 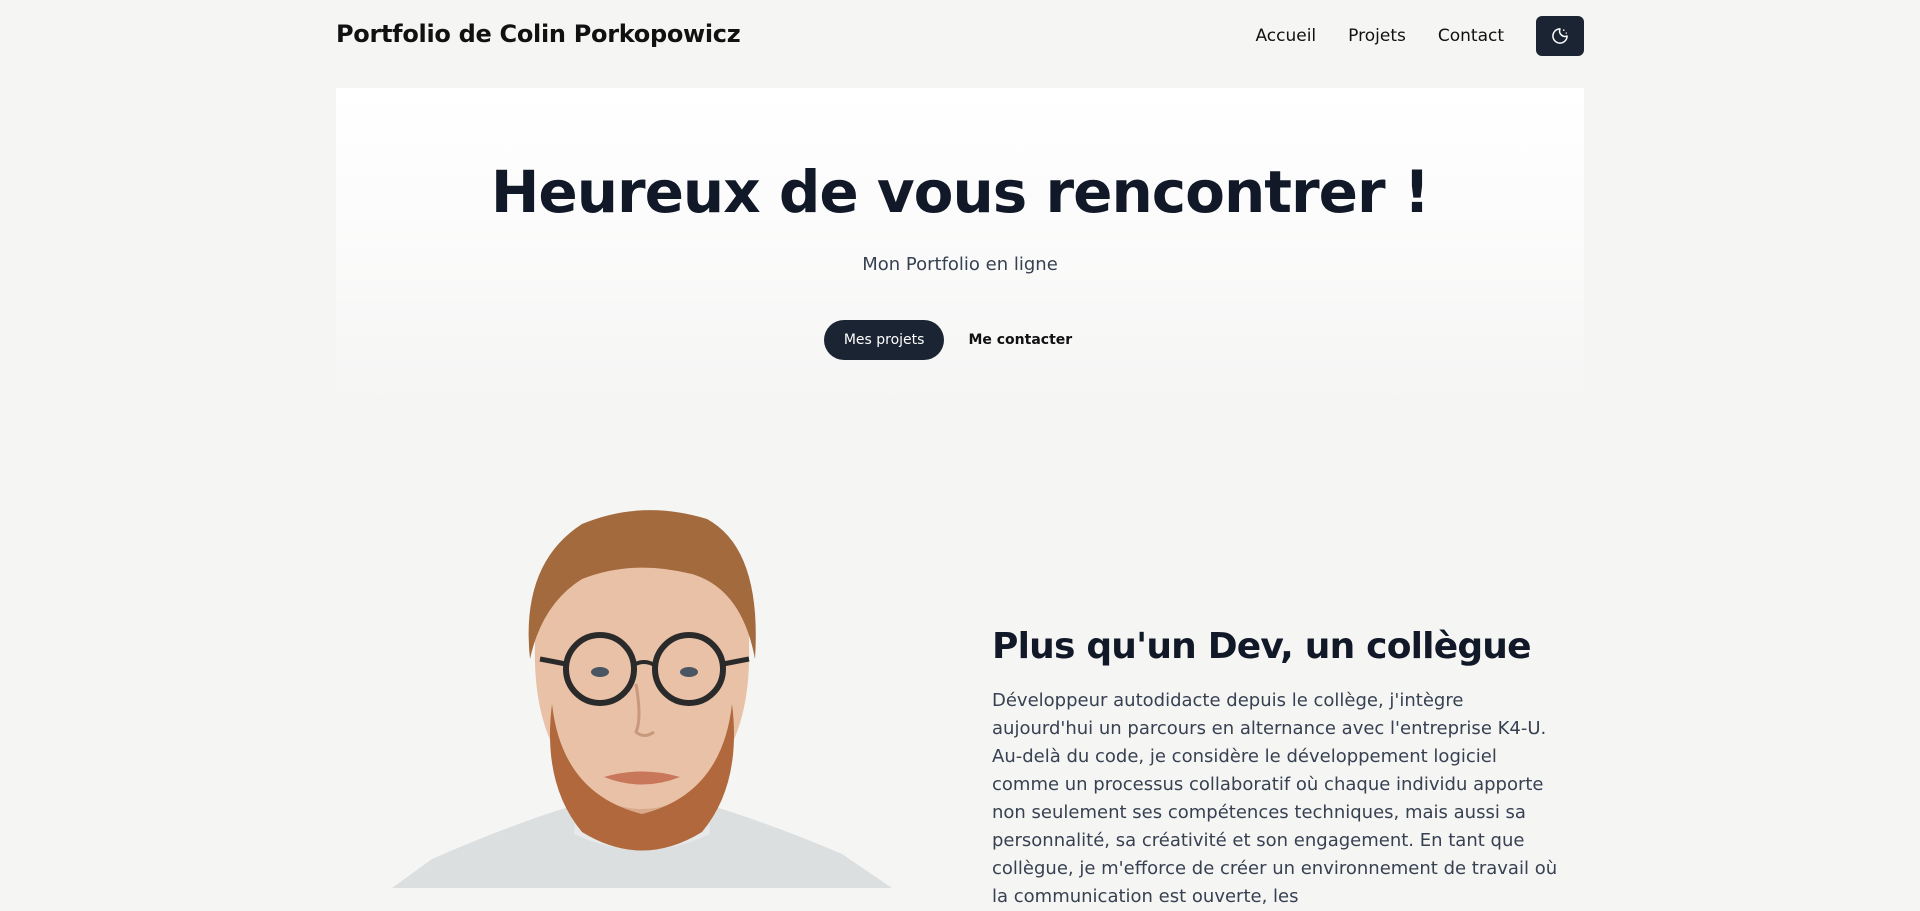 What do you see at coordinates (1285, 36) in the screenshot?
I see `nav-link-home: Accueil` at bounding box center [1285, 36].